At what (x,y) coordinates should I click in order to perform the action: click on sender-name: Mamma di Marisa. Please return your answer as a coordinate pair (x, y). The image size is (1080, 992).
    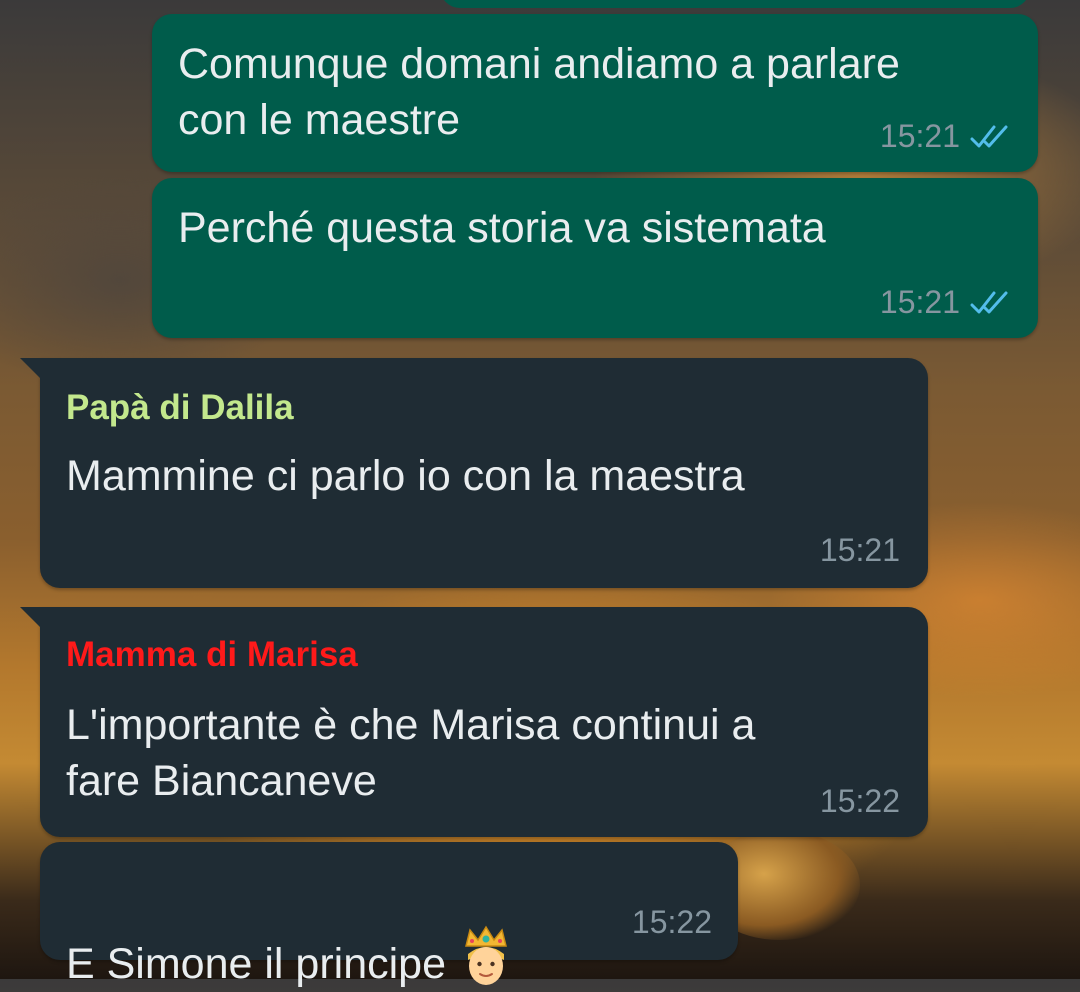
    Looking at the image, I should click on (212, 655).